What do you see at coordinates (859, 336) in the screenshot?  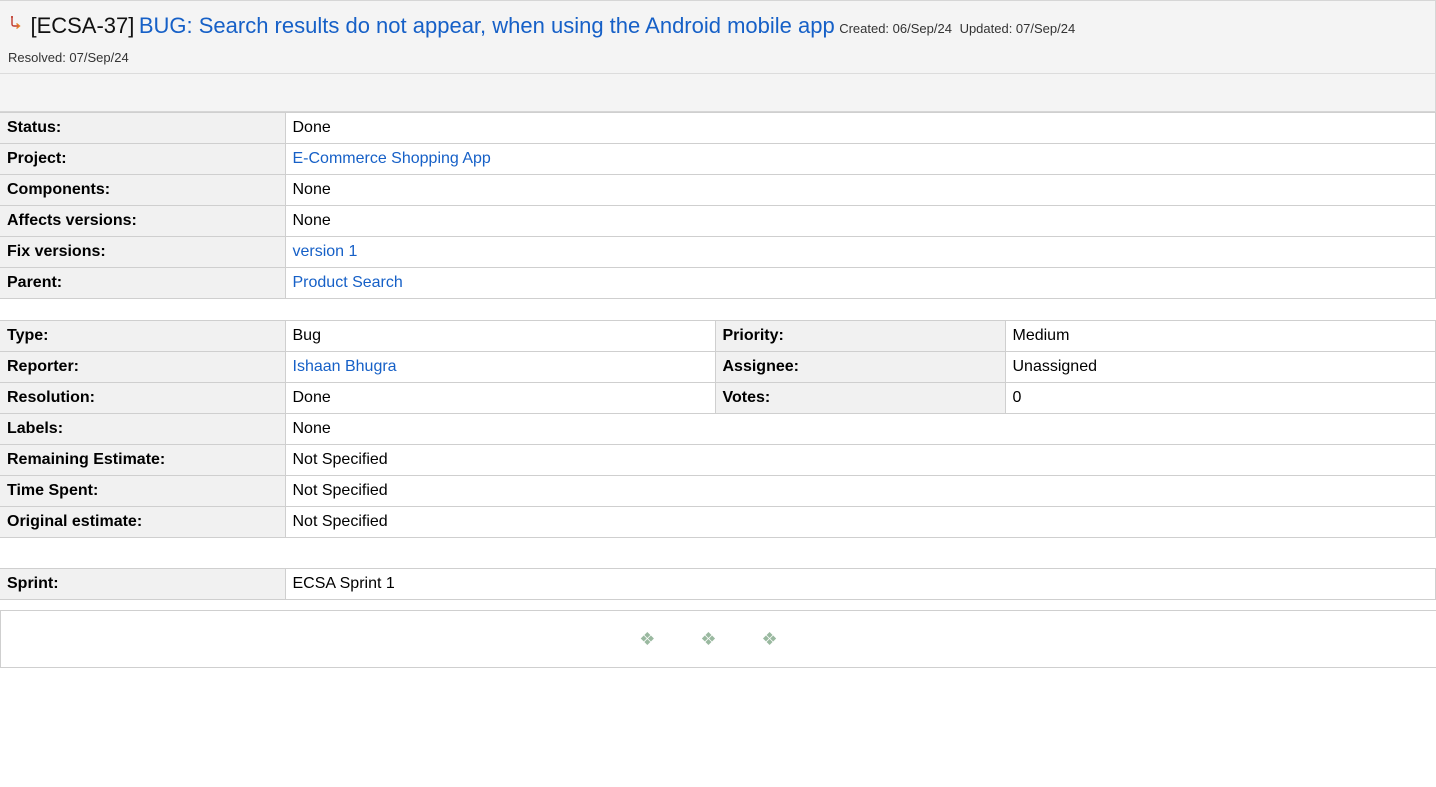 I see `priority-label: Priority:` at bounding box center [859, 336].